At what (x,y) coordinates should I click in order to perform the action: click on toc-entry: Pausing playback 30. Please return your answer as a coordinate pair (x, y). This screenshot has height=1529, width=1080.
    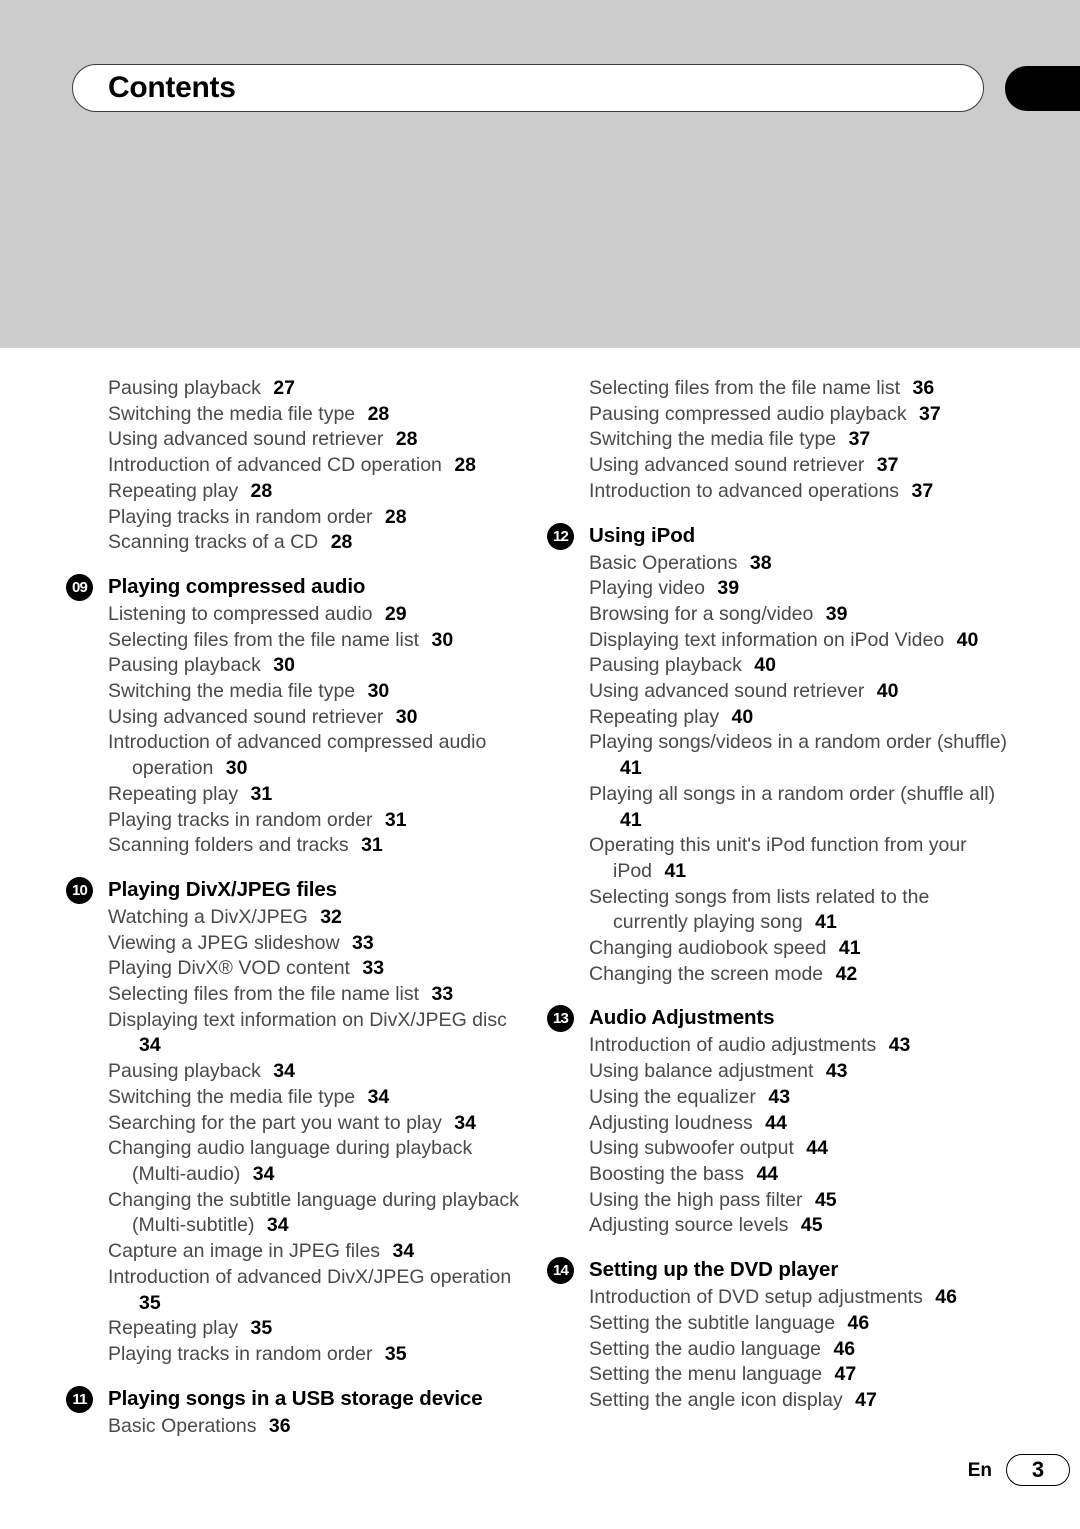
    Looking at the image, I should click on (318, 666).